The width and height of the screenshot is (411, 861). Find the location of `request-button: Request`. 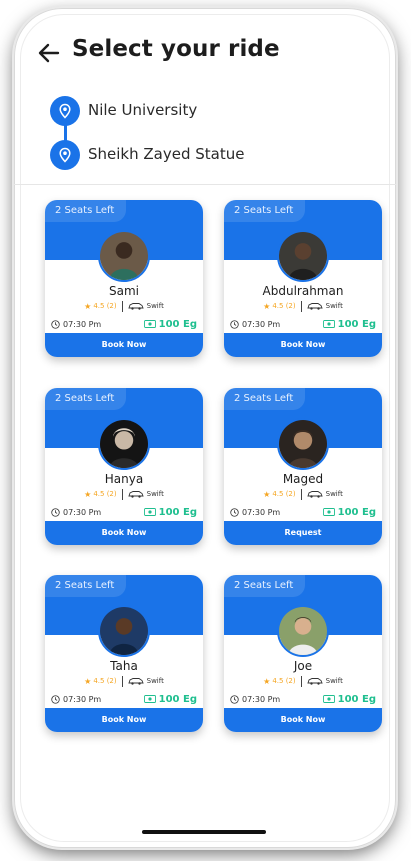

request-button: Request is located at coordinates (303, 533).